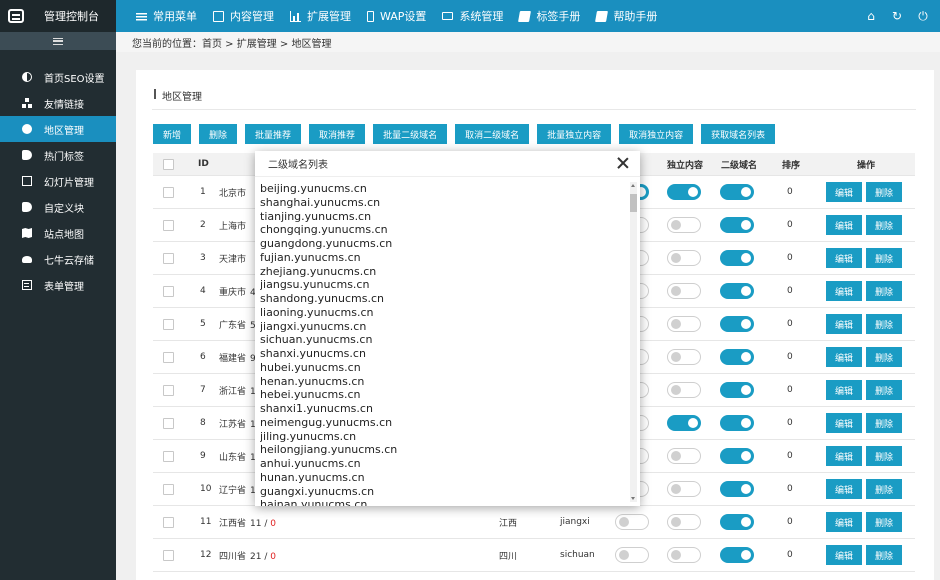  Describe the element at coordinates (656, 134) in the screenshot. I see `toolbar-button: 取消独立内容` at that location.